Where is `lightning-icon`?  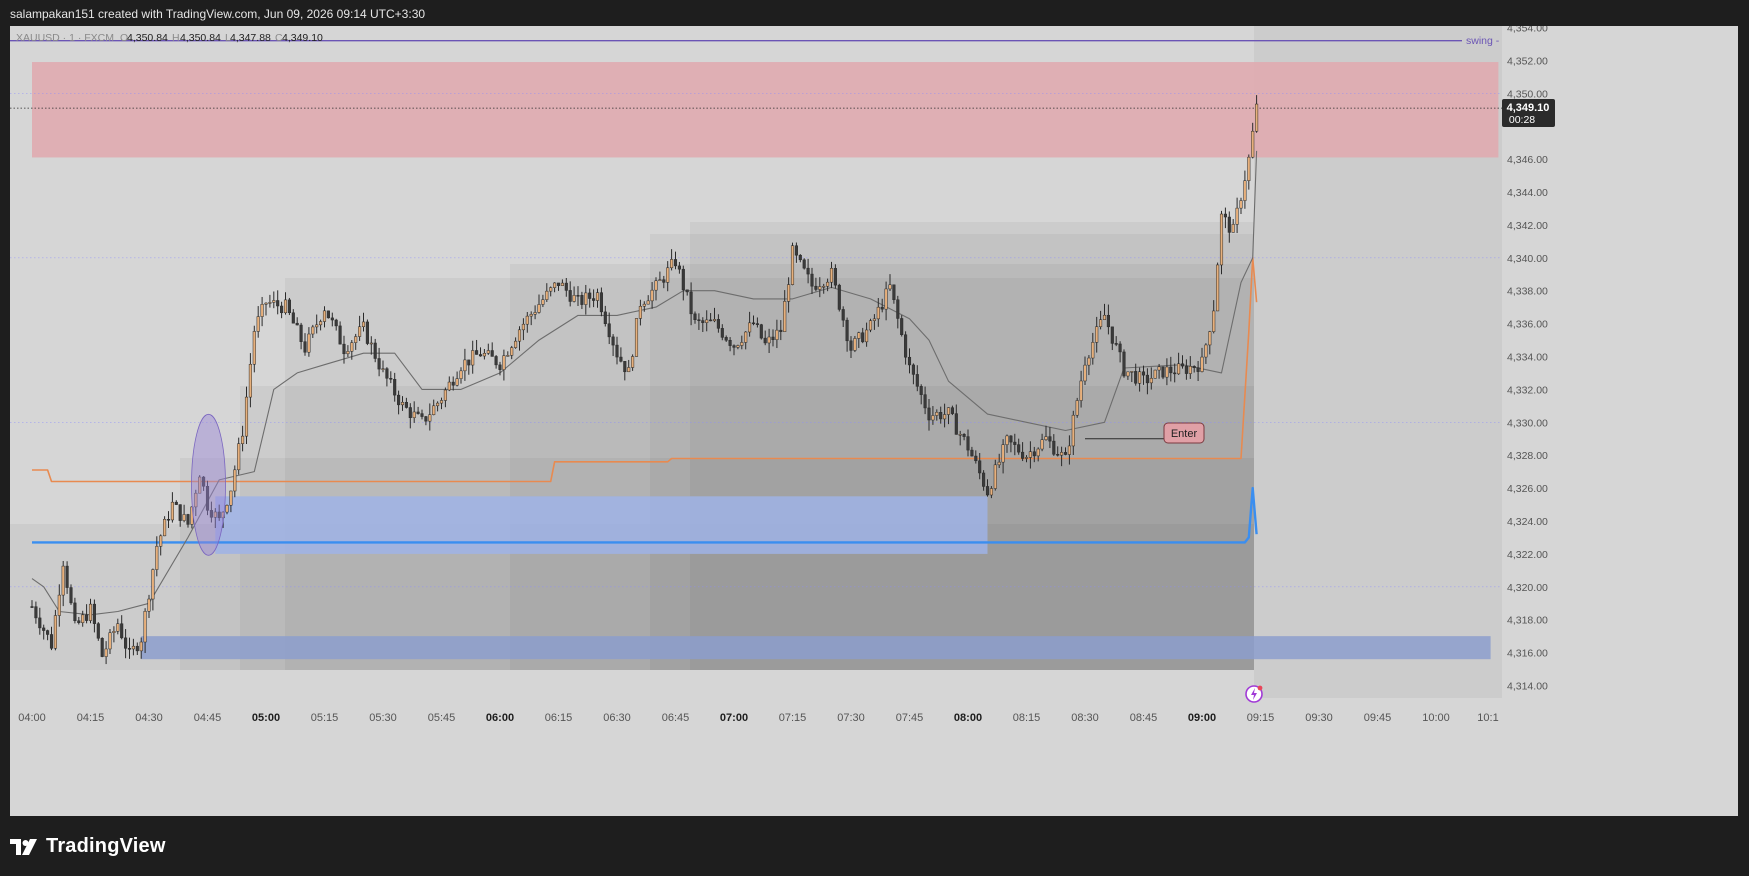 lightning-icon is located at coordinates (1254, 694).